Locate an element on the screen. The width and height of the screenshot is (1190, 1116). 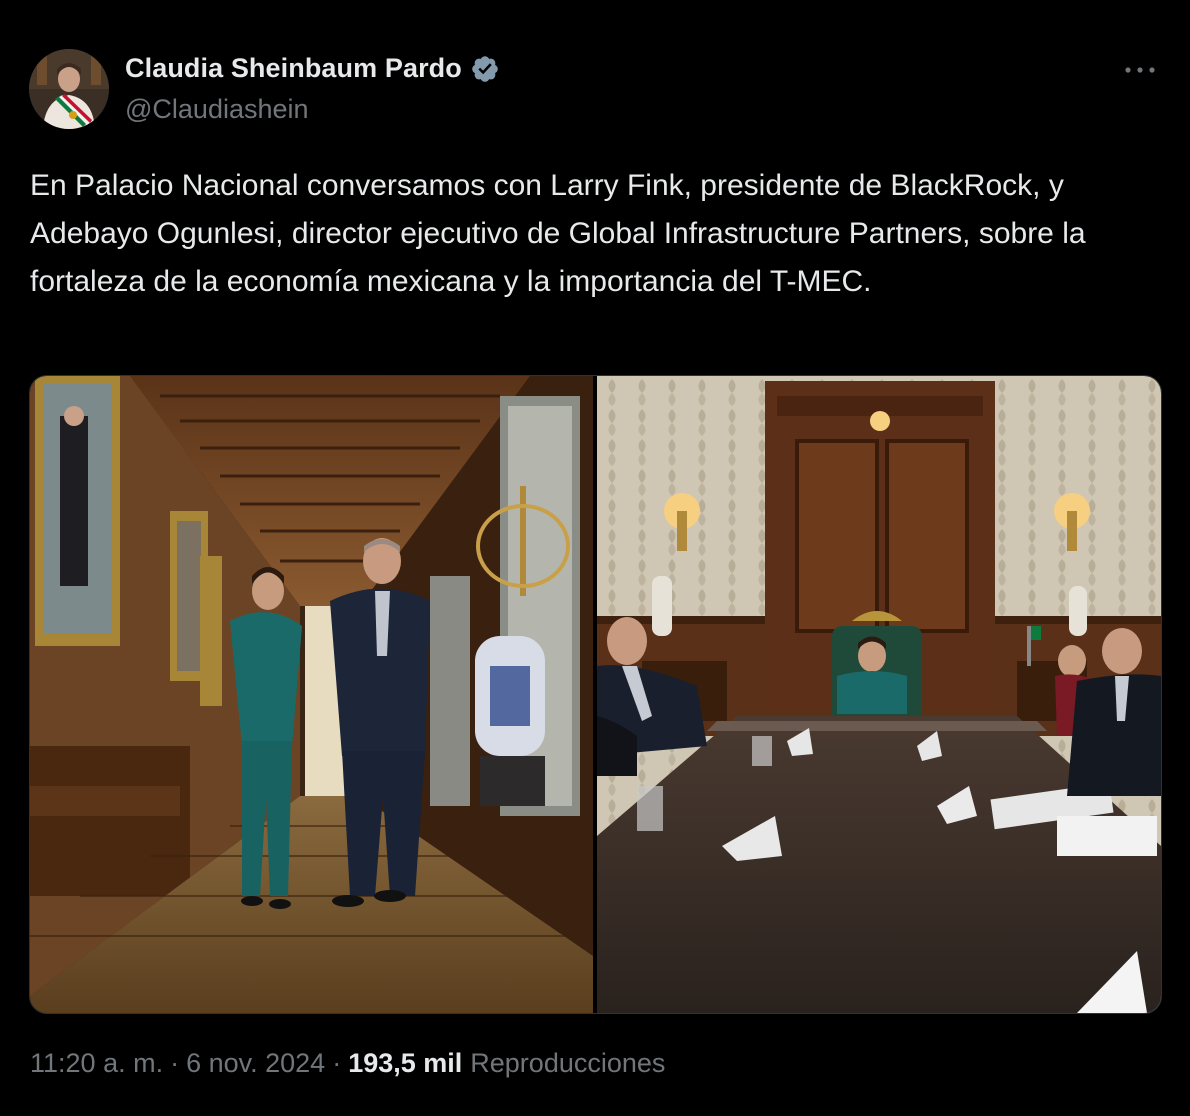
more-horizontal-icon is located at coordinates (1140, 70).